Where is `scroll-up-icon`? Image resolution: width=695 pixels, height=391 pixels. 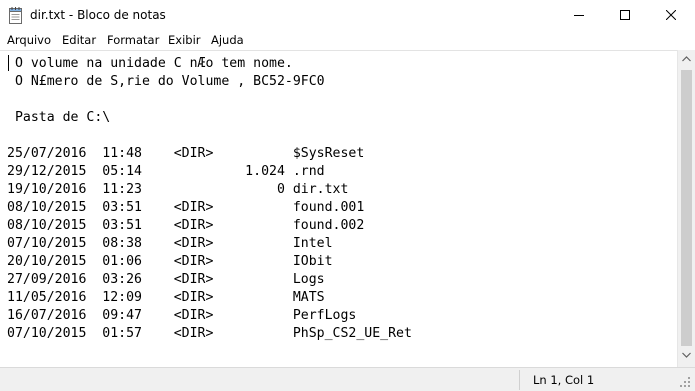
scroll-up-icon is located at coordinates (686, 59).